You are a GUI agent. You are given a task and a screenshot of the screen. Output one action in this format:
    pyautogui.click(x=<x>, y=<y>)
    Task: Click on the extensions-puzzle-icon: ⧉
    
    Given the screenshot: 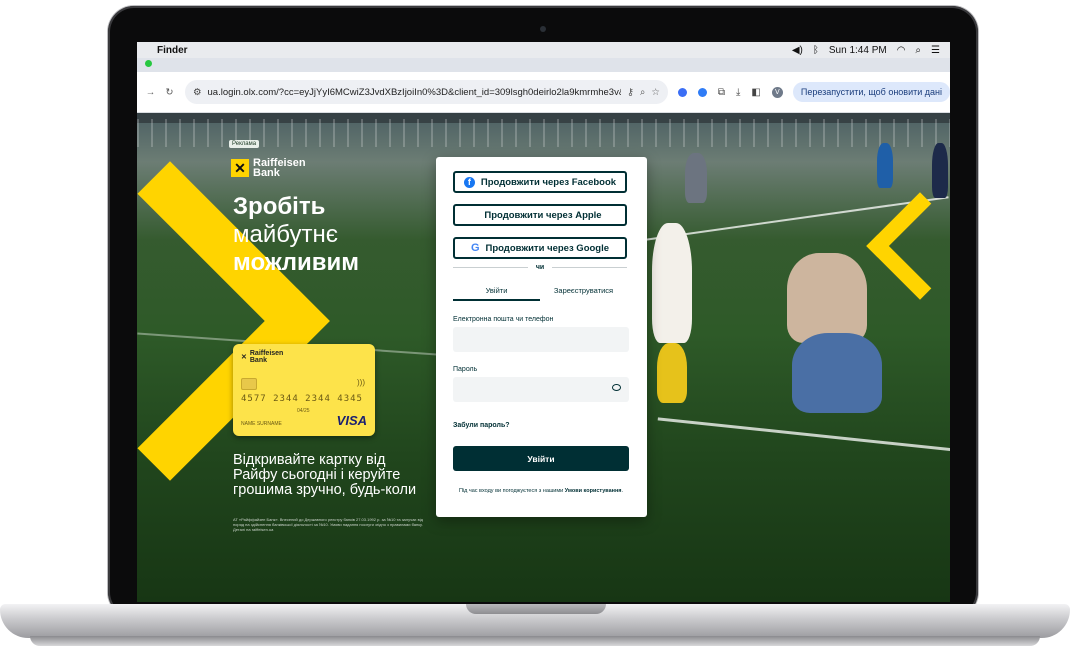 What is the action you would take?
    pyautogui.click(x=721, y=92)
    